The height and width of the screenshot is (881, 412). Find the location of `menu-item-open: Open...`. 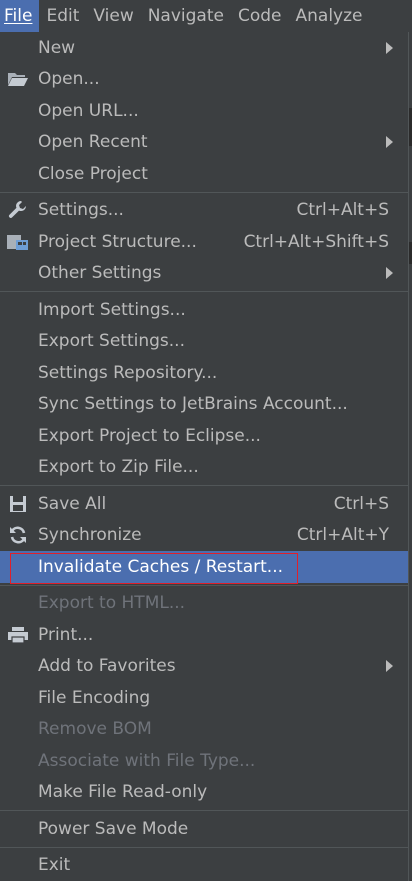

menu-item-open: Open... is located at coordinates (204, 80).